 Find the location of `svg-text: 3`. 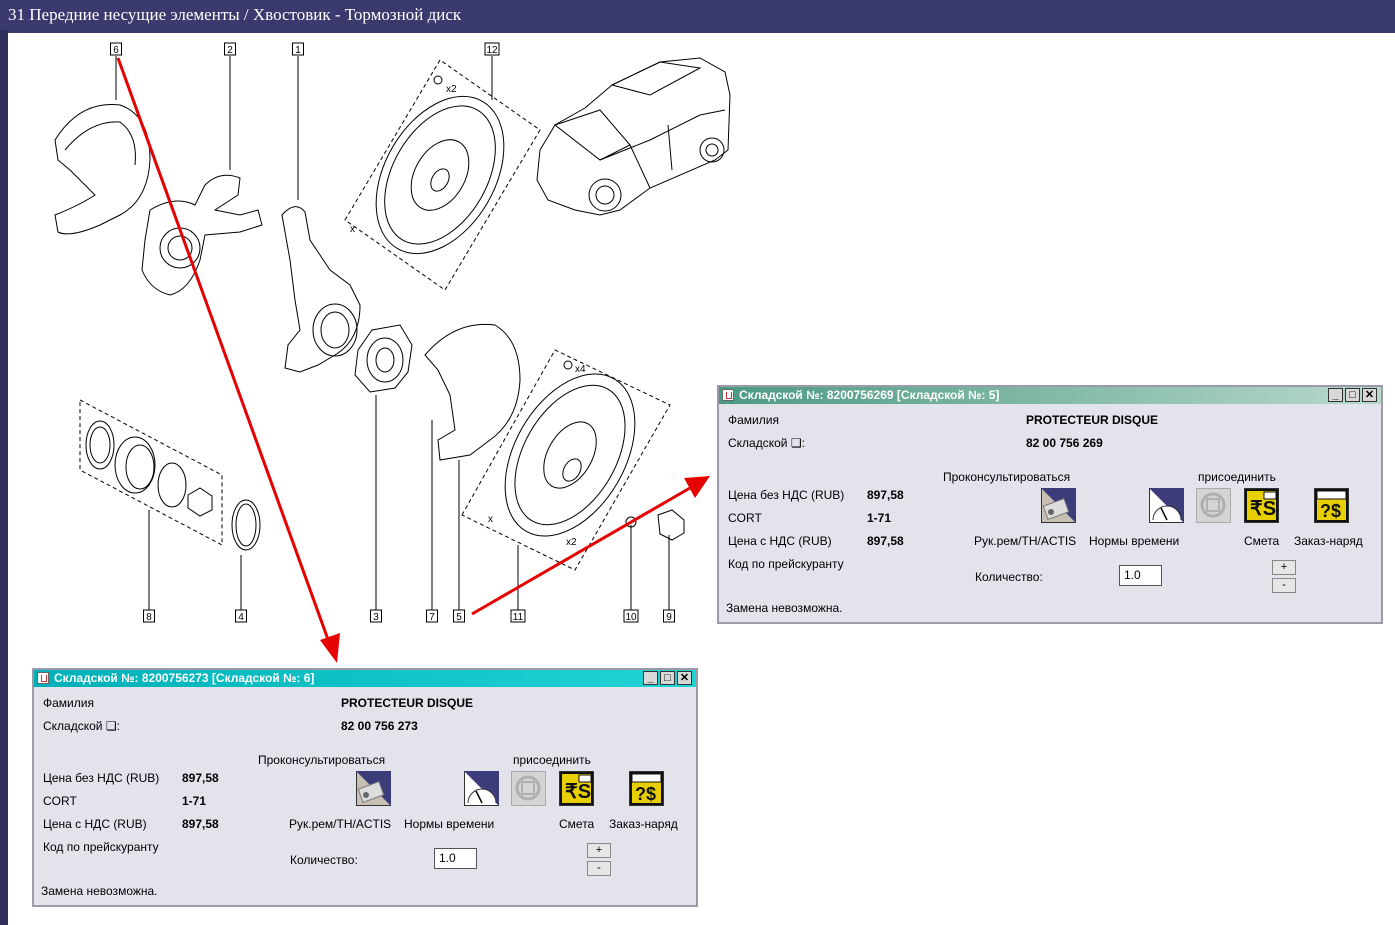

svg-text: 3 is located at coordinates (376, 617).